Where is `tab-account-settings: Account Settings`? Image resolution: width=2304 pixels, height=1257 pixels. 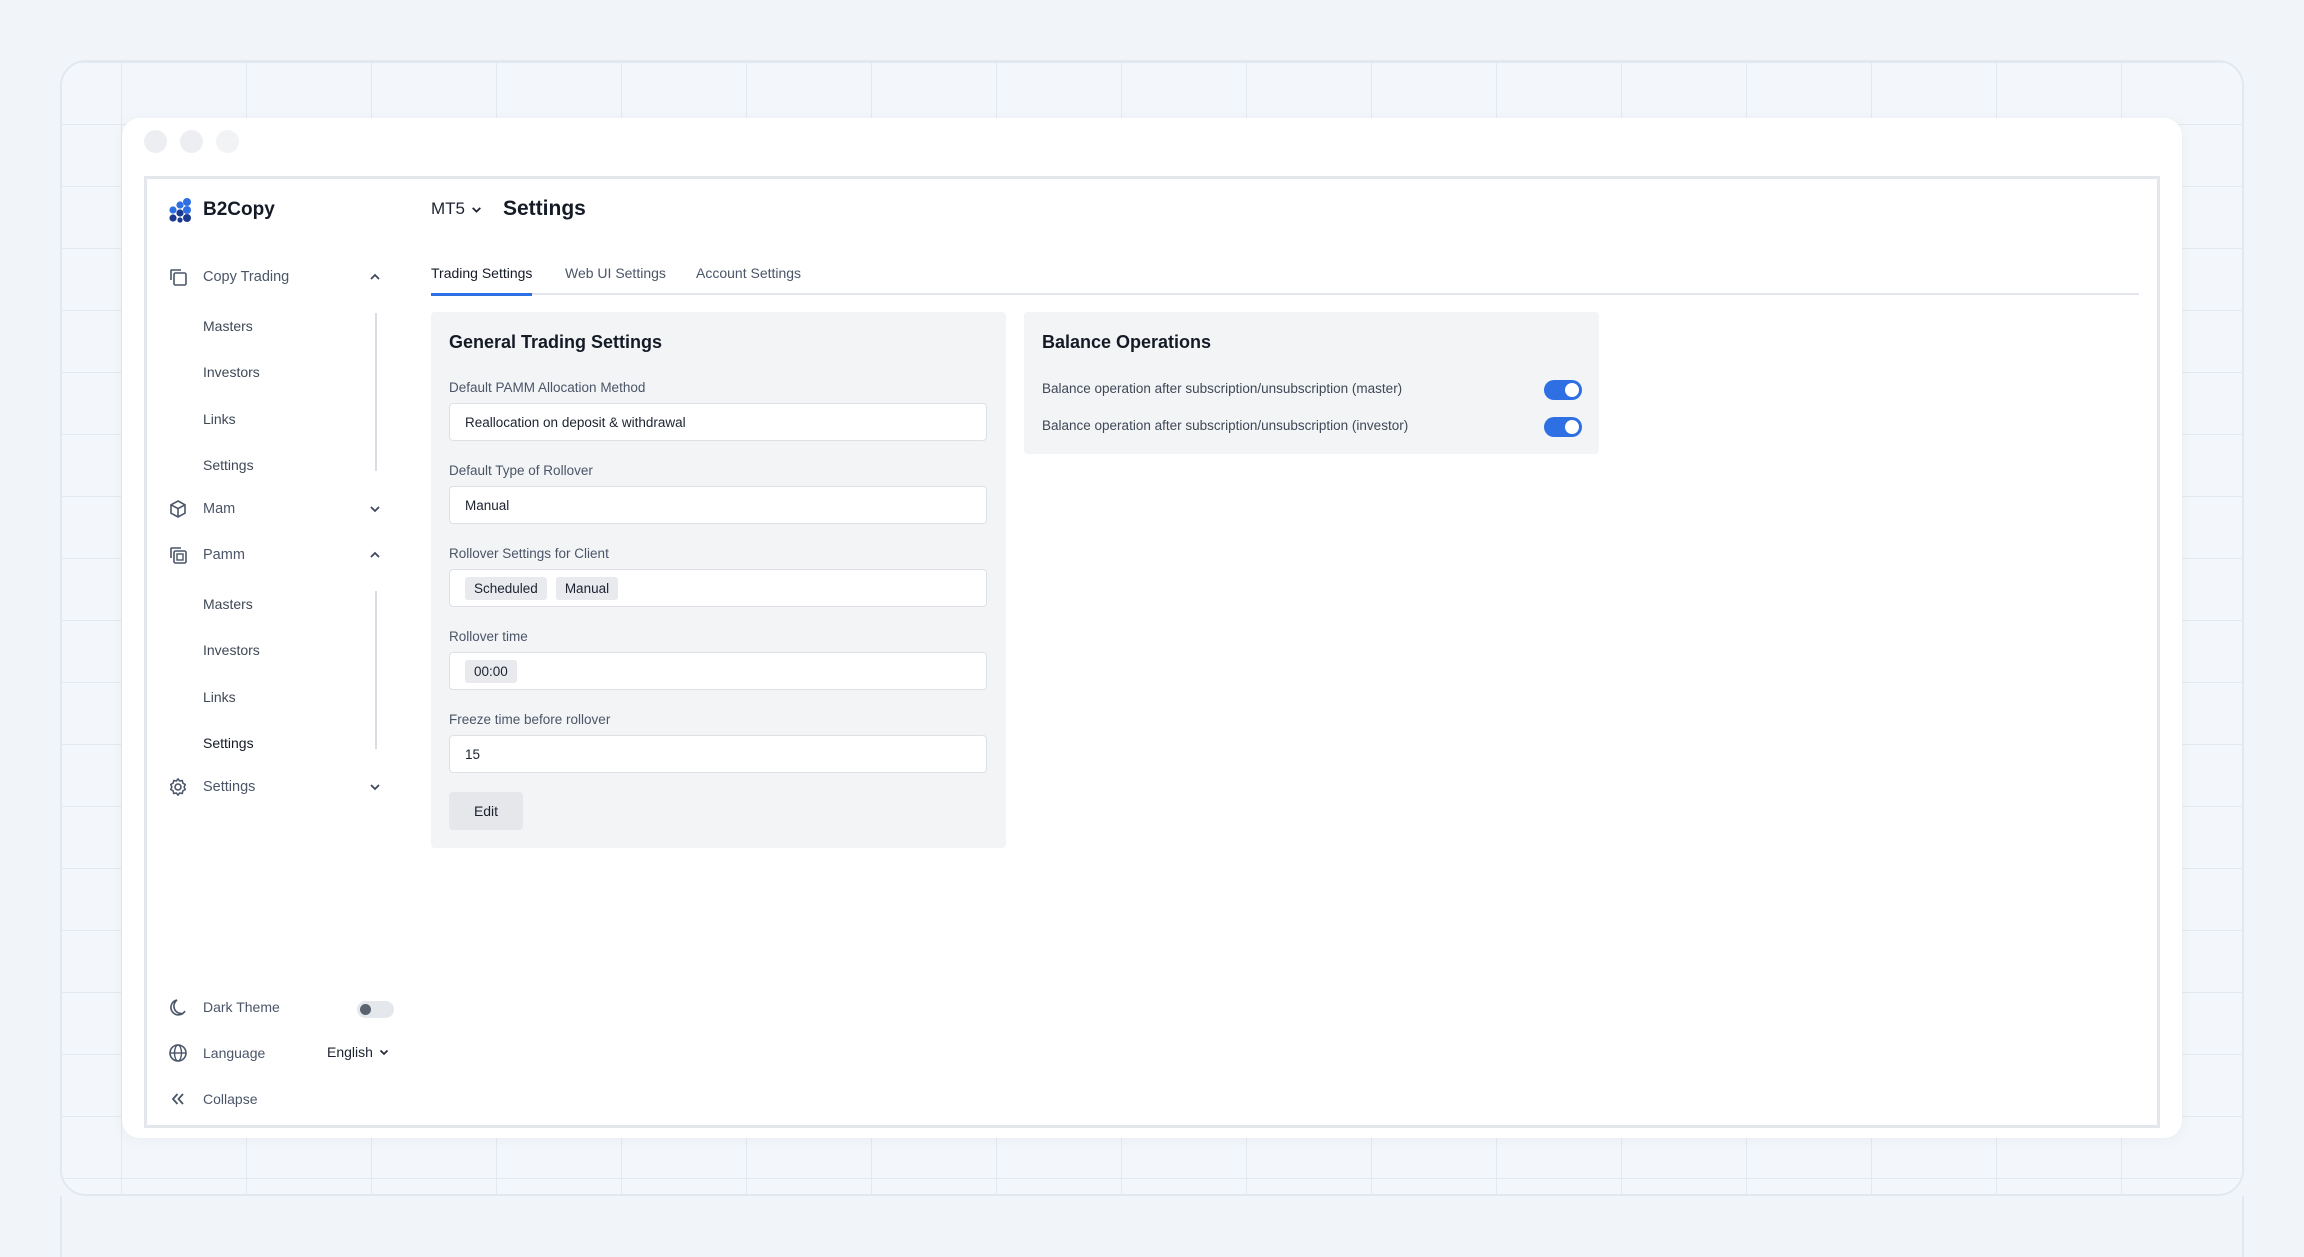 tab-account-settings: Account Settings is located at coordinates (748, 279).